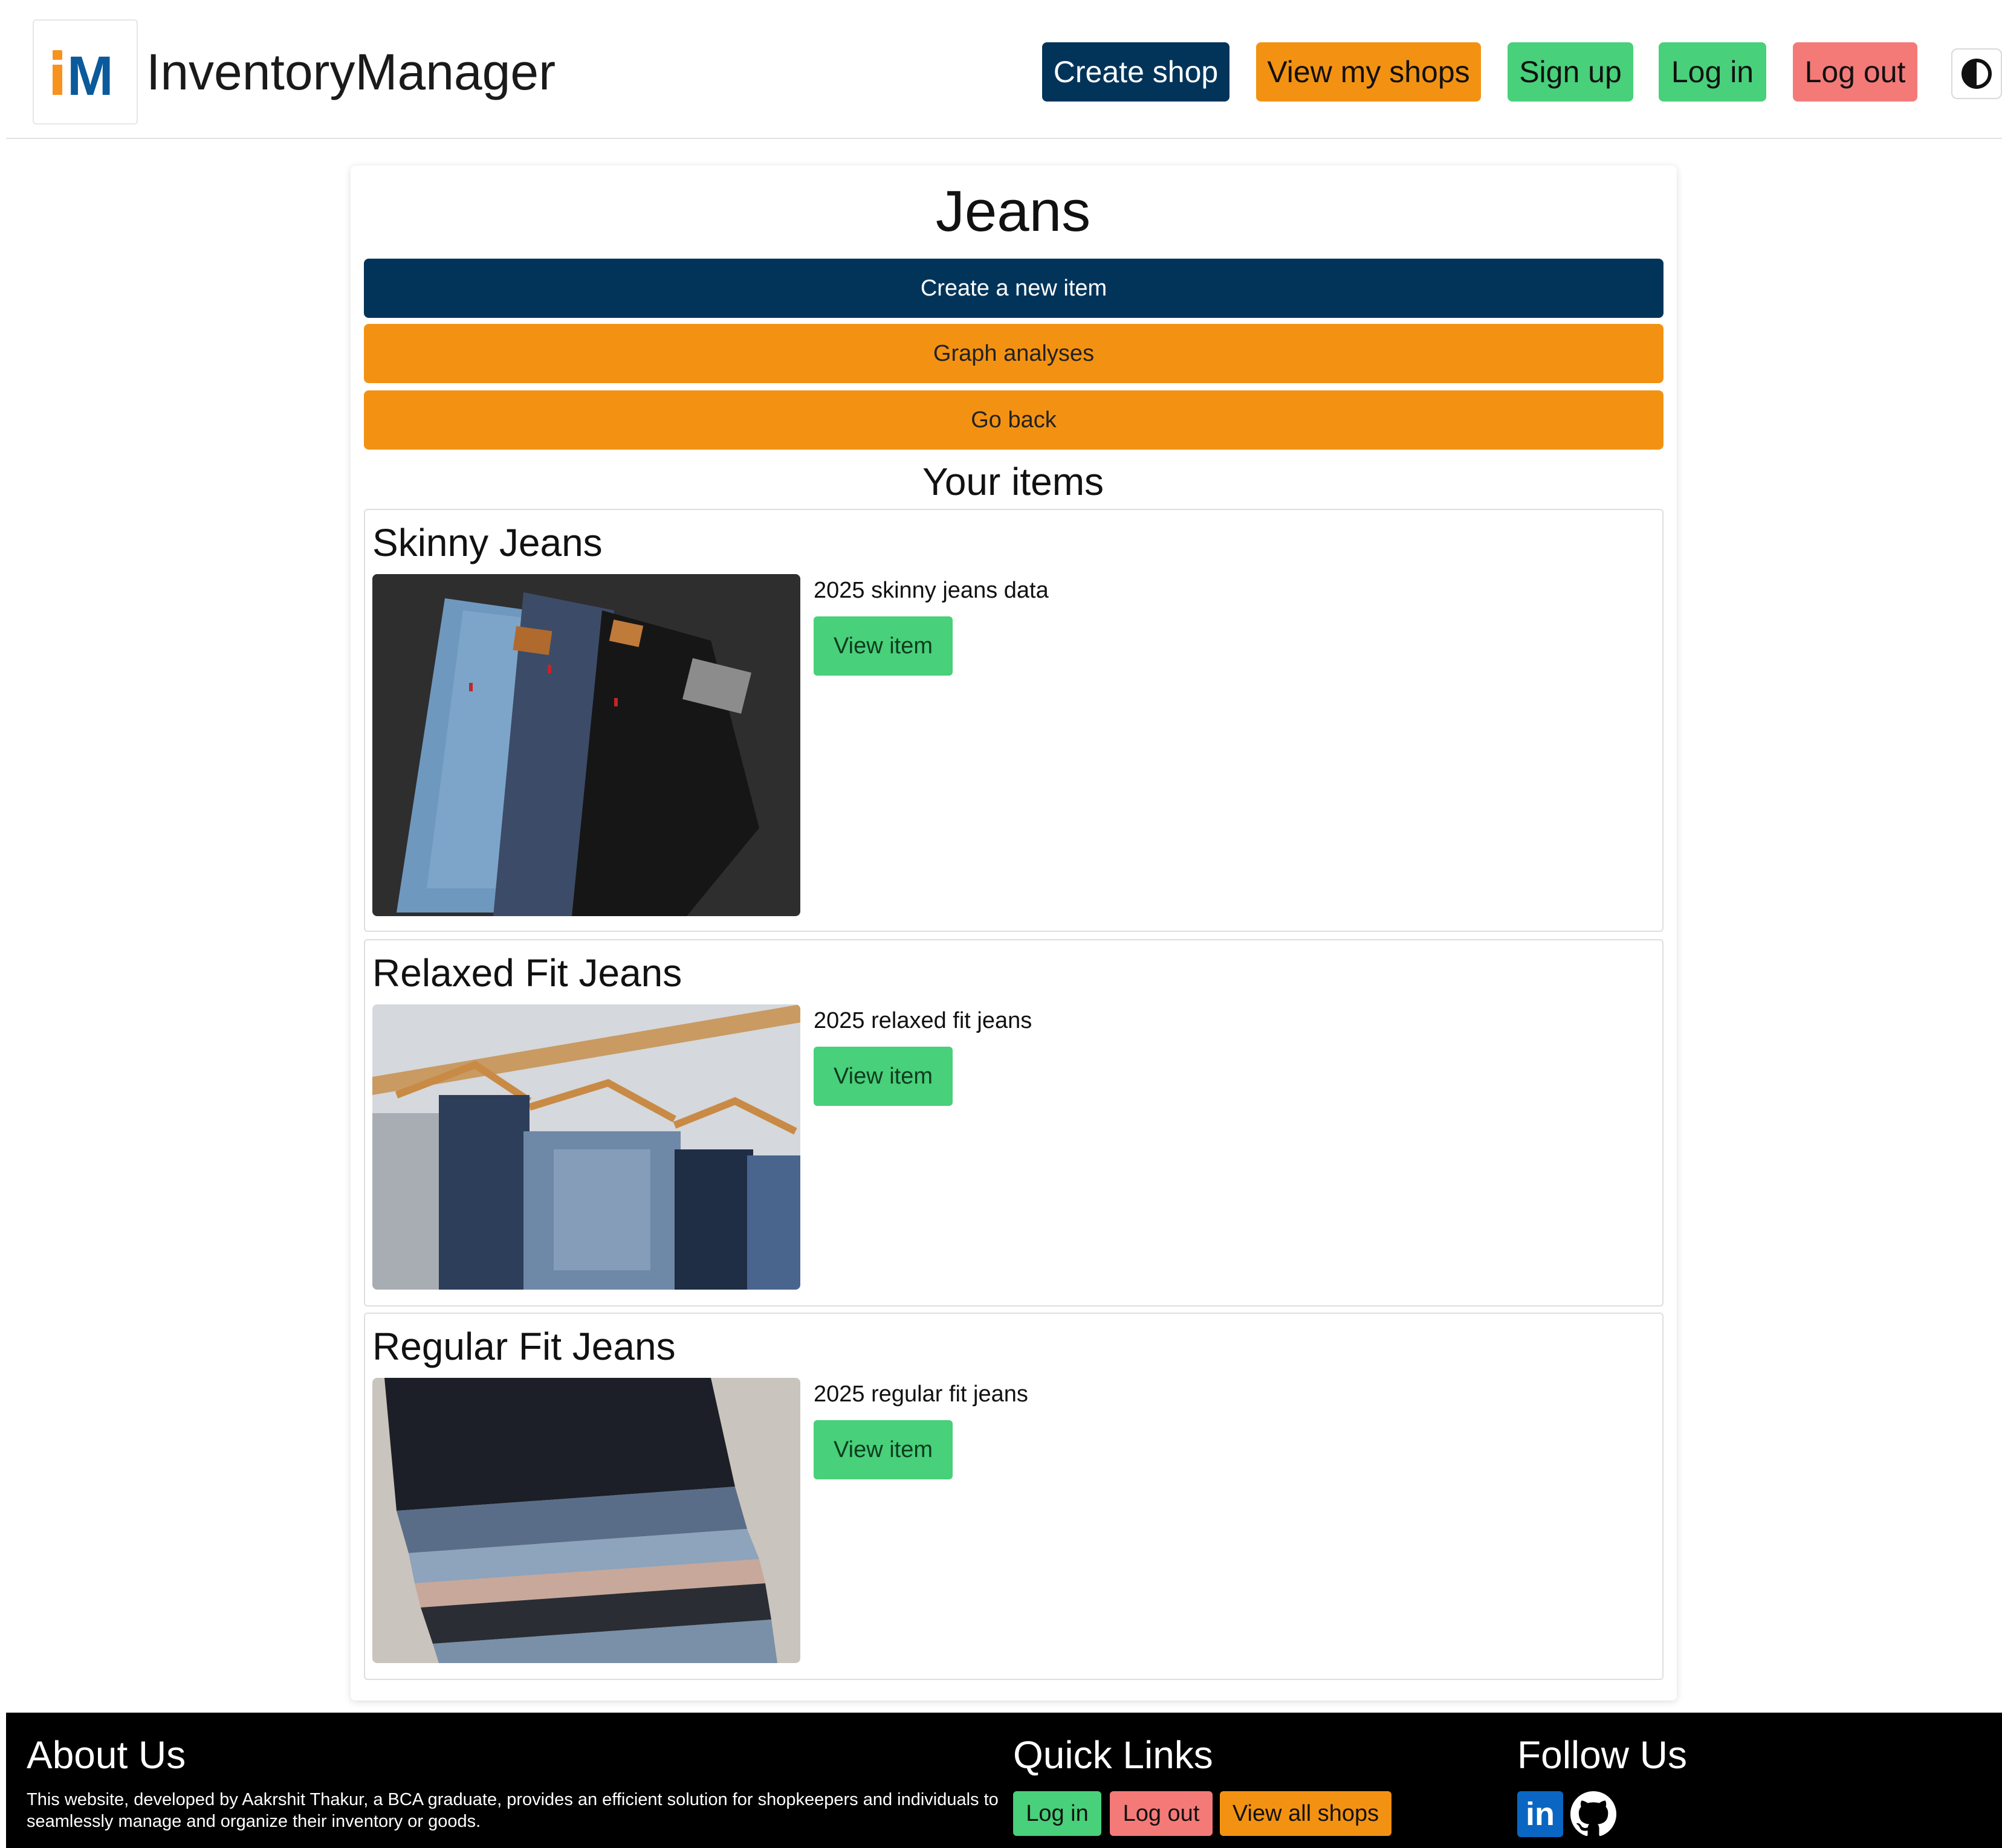 This screenshot has width=2002, height=1848. I want to click on relaxed-fit-jeans-image, so click(586, 1147).